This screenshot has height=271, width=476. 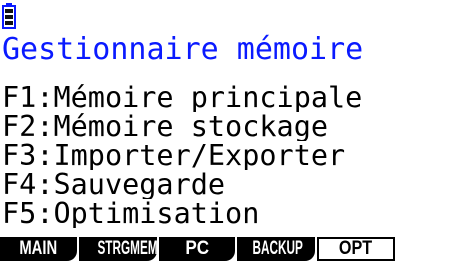 I want to click on fkey-pc-button: PC, so click(x=197, y=249).